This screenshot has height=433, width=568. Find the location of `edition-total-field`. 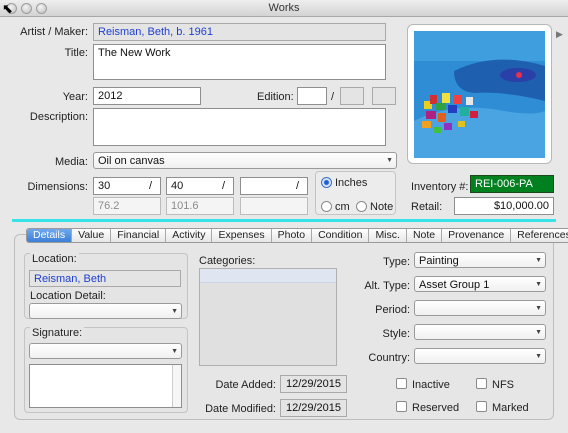

edition-total-field is located at coordinates (352, 96).